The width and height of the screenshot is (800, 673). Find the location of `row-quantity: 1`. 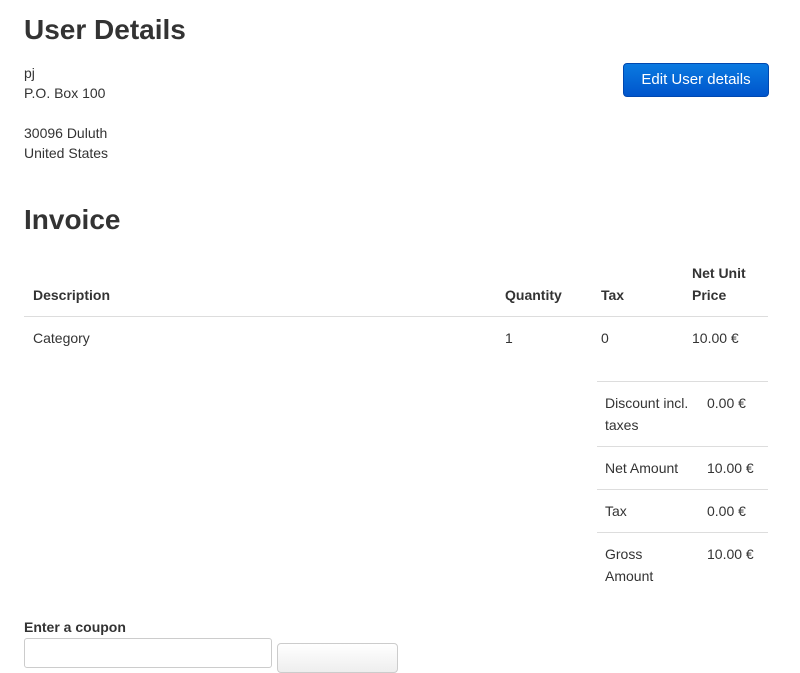

row-quantity: 1 is located at coordinates (509, 338).